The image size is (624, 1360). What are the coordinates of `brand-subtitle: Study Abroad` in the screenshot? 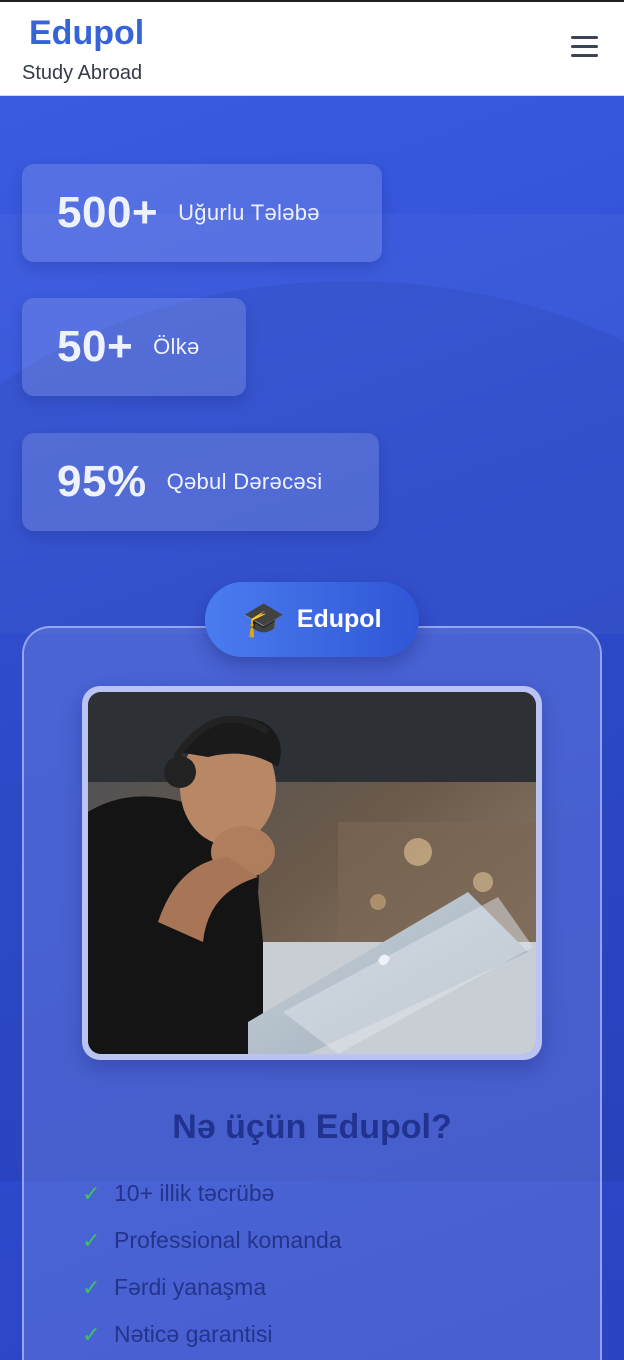 It's located at (82, 73).